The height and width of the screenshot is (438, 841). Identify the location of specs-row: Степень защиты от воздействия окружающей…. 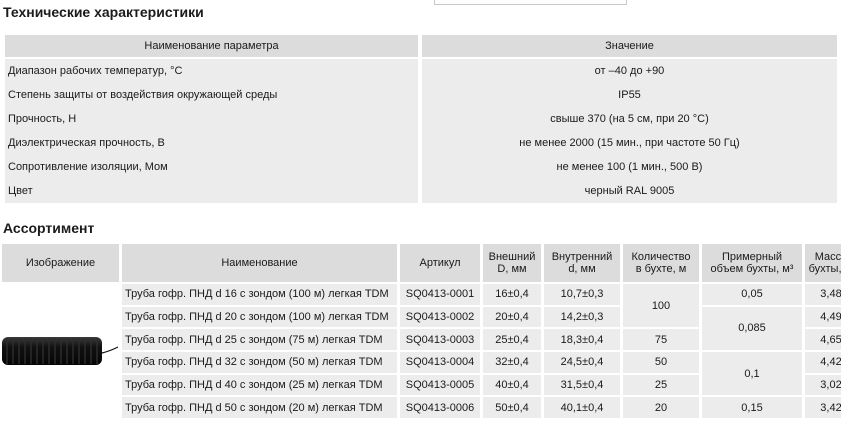
(421, 95).